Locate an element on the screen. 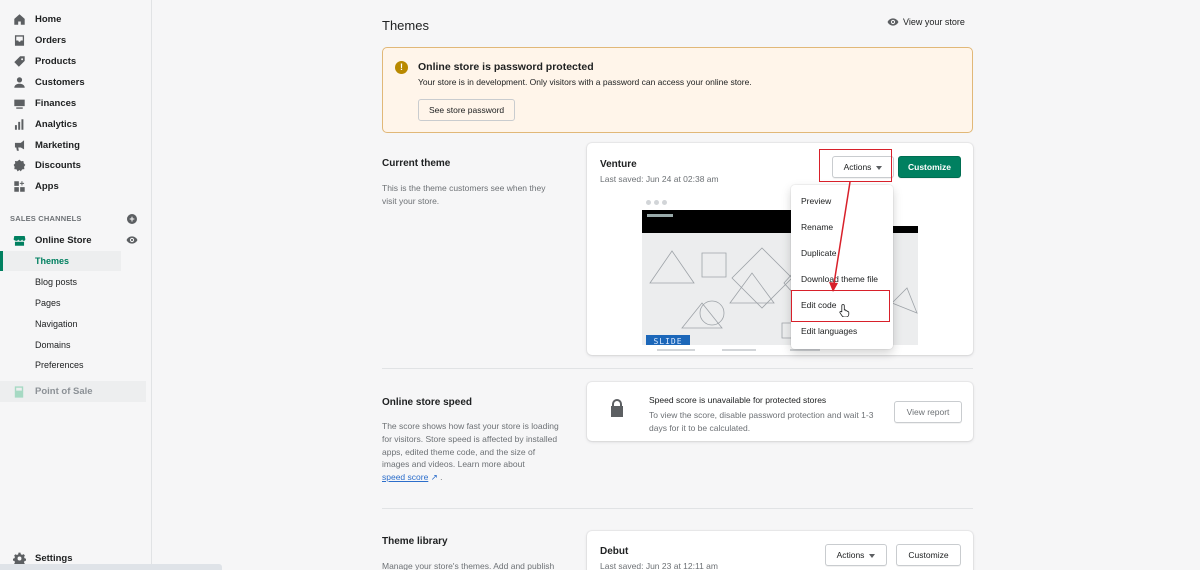 The width and height of the screenshot is (1200, 570). hand-cursor-icon is located at coordinates (844, 310).